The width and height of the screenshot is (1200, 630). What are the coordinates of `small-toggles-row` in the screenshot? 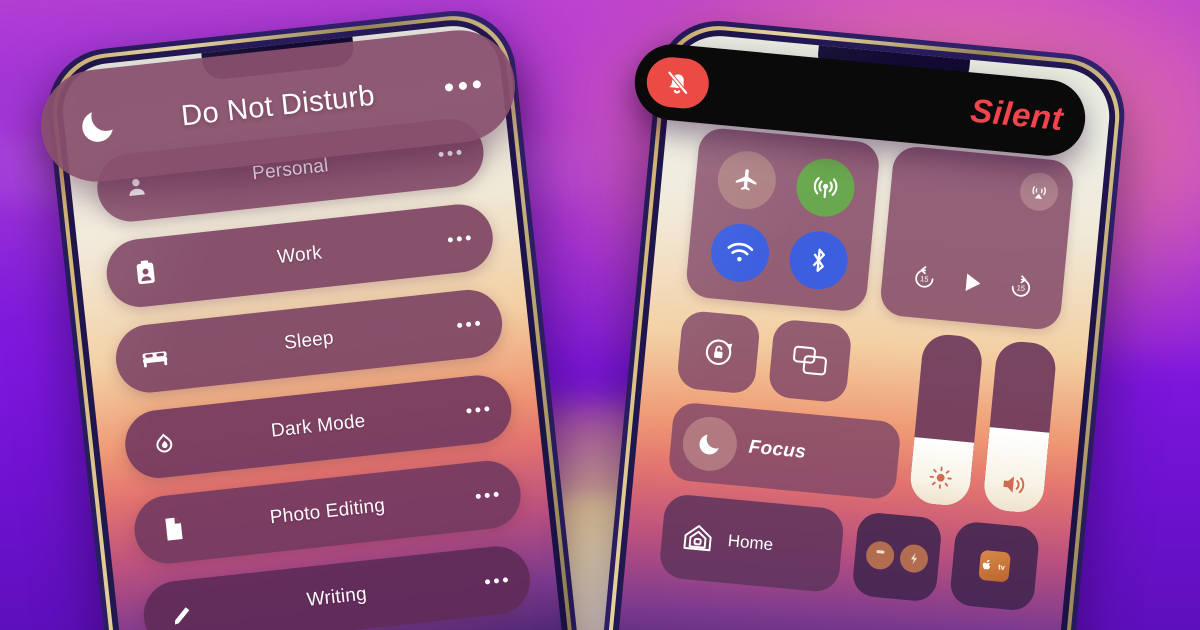 It's located at (793, 359).